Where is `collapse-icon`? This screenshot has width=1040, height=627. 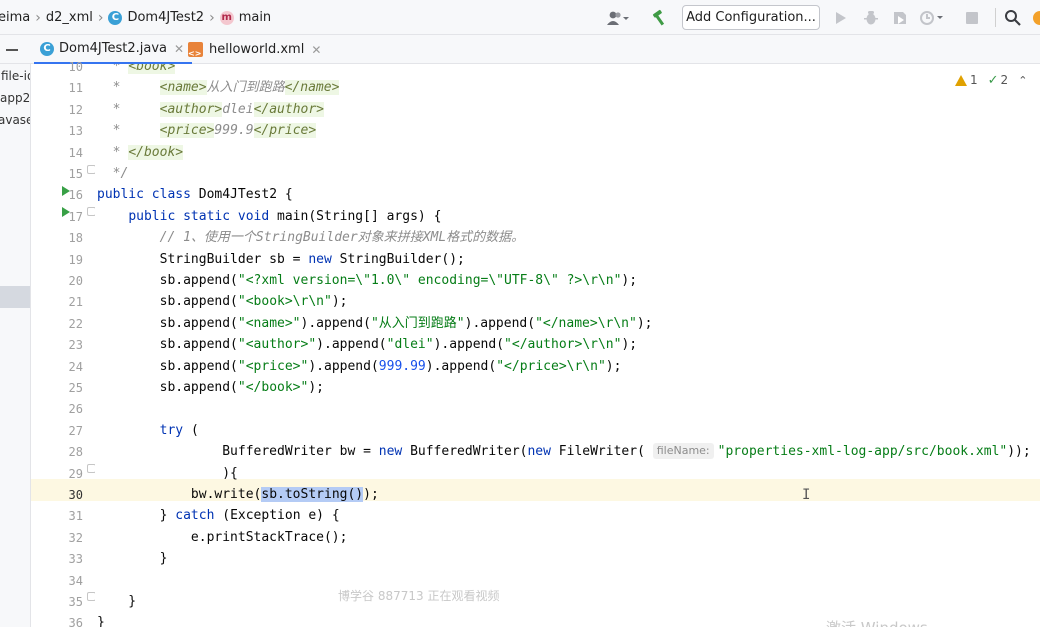 collapse-icon is located at coordinates (16, 49).